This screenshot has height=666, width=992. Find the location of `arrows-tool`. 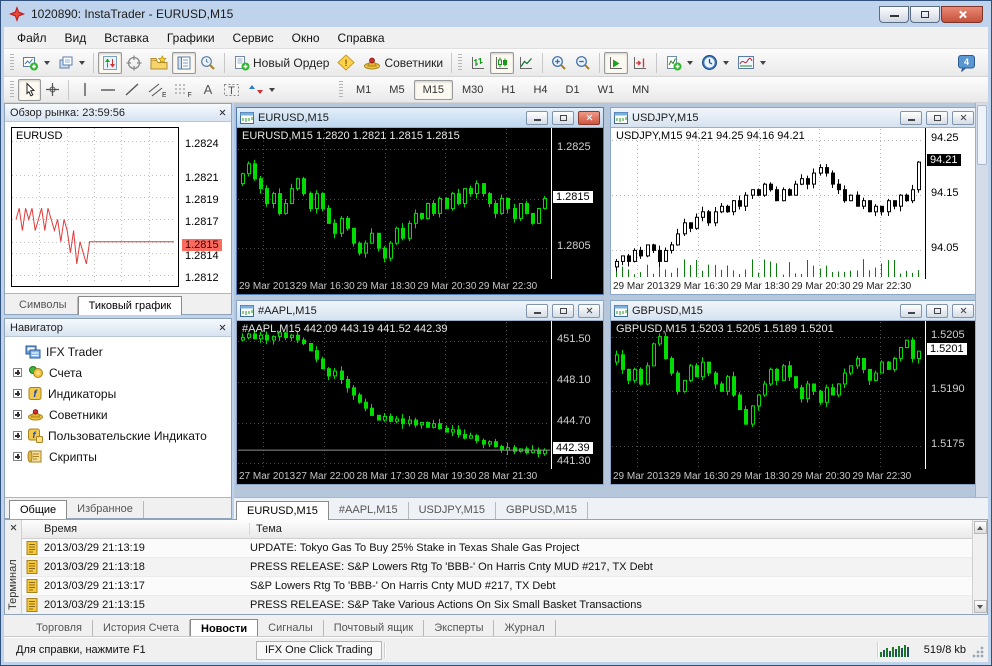

arrows-tool is located at coordinates (261, 90).